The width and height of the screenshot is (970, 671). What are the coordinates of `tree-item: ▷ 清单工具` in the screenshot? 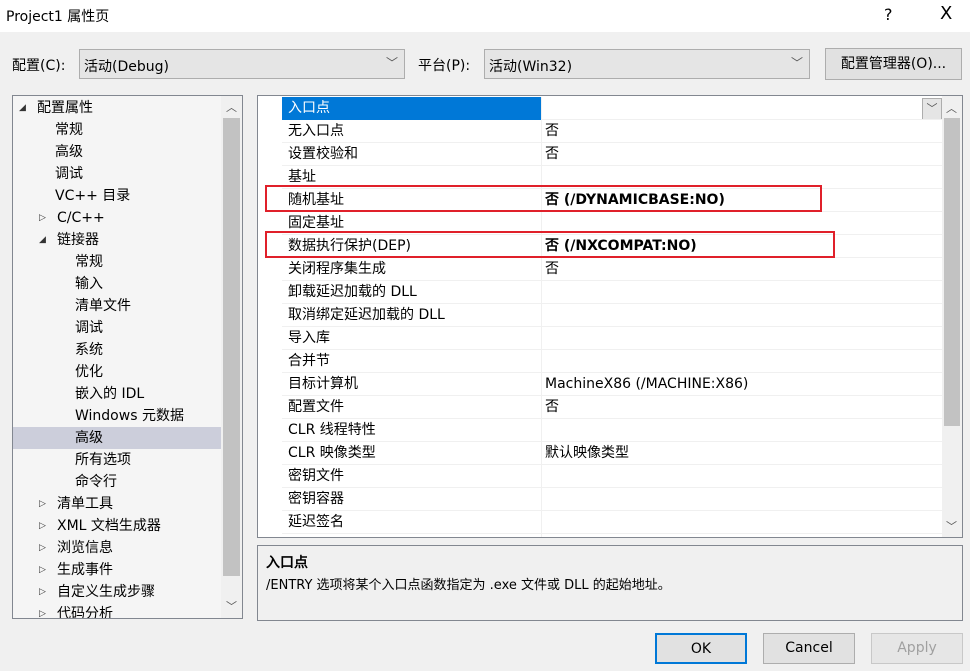 It's located at (117, 504).